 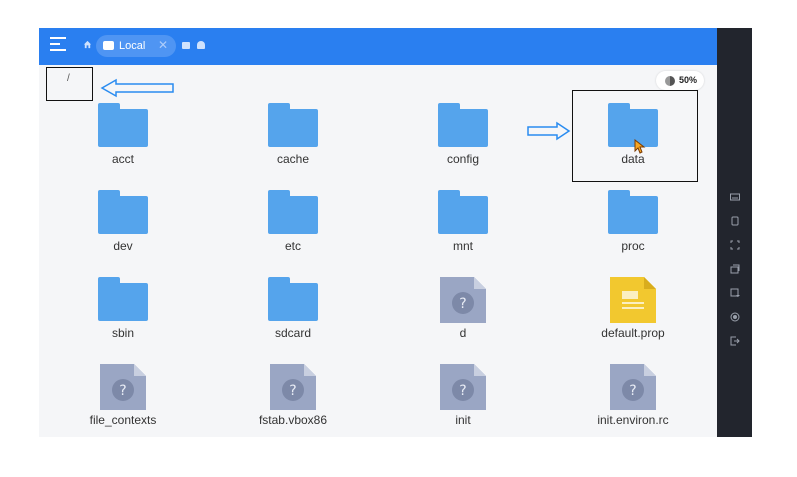 What do you see at coordinates (735, 293) in the screenshot?
I see `screenshot-icon` at bounding box center [735, 293].